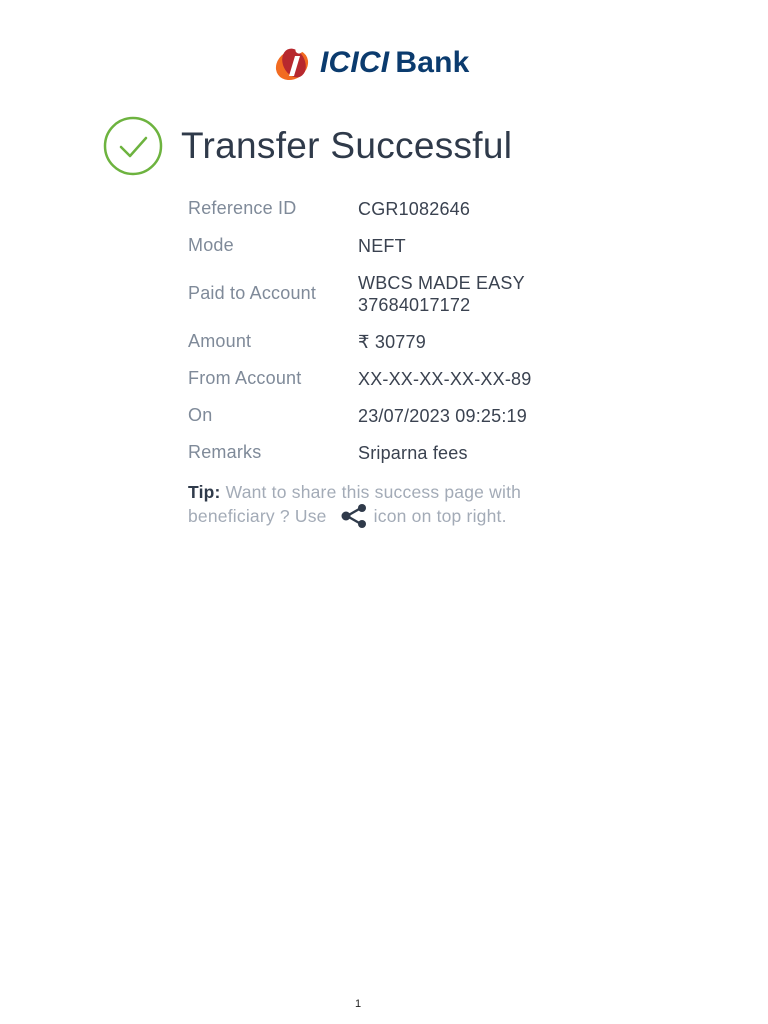 The width and height of the screenshot is (768, 1024). What do you see at coordinates (242, 208) in the screenshot?
I see `detail-label: Reference ID` at bounding box center [242, 208].